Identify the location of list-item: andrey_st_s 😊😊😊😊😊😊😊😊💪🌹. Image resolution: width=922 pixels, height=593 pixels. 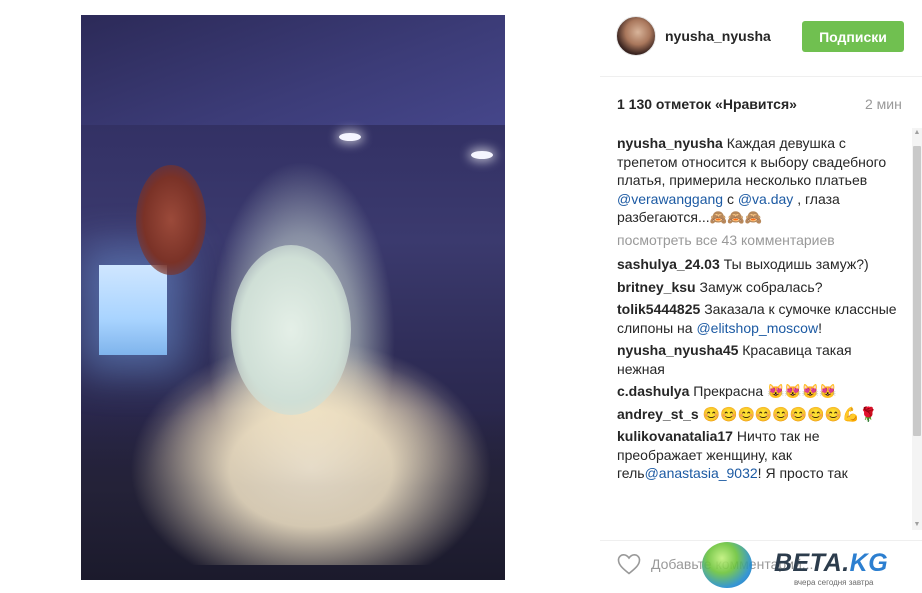
(757, 414).